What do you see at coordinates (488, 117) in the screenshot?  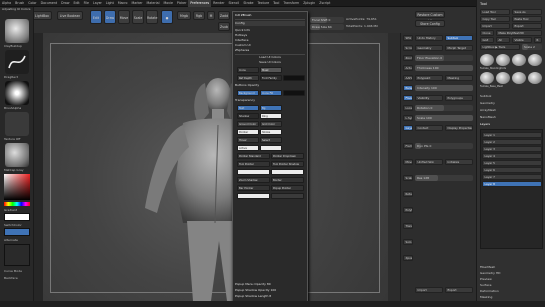 I see `nanomesh-section: NanoMesh` at bounding box center [488, 117].